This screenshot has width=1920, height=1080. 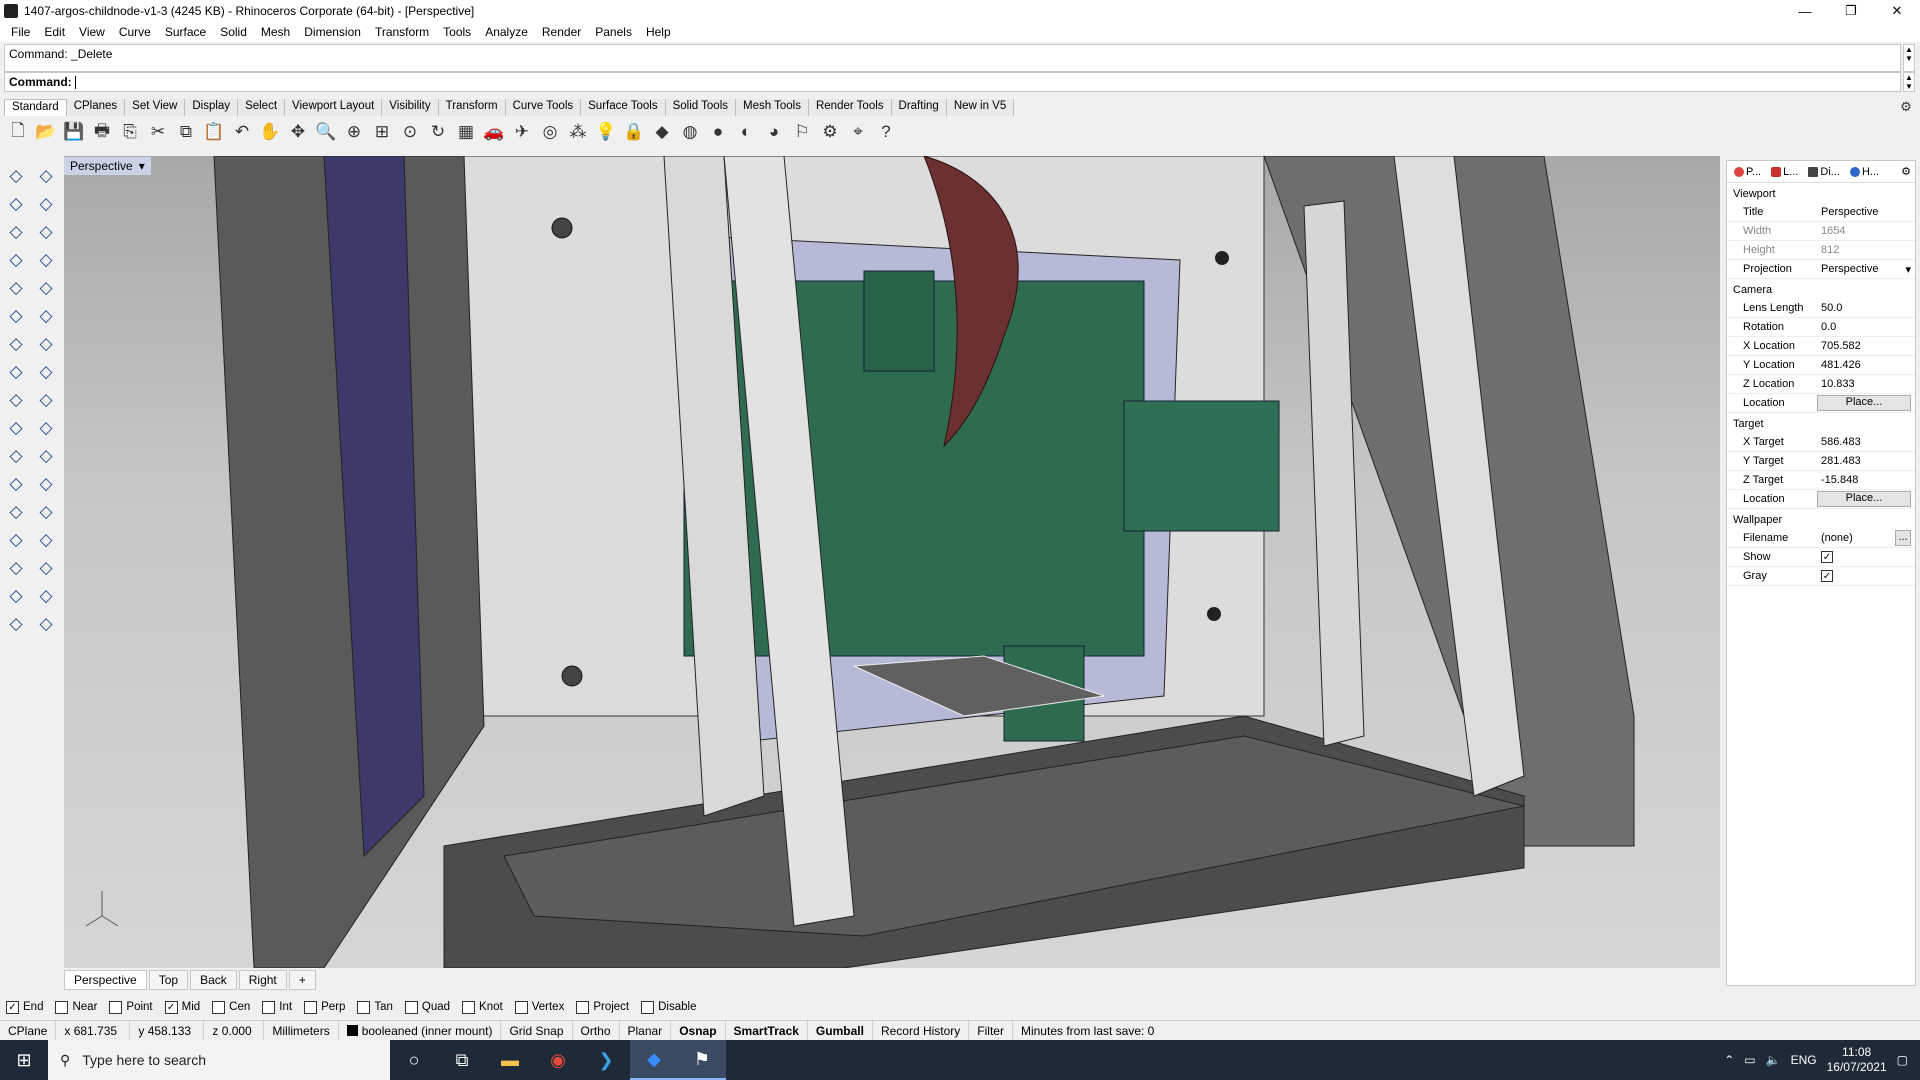 I want to click on tab-viewport-layout: Viewport Layout, so click(x=334, y=107).